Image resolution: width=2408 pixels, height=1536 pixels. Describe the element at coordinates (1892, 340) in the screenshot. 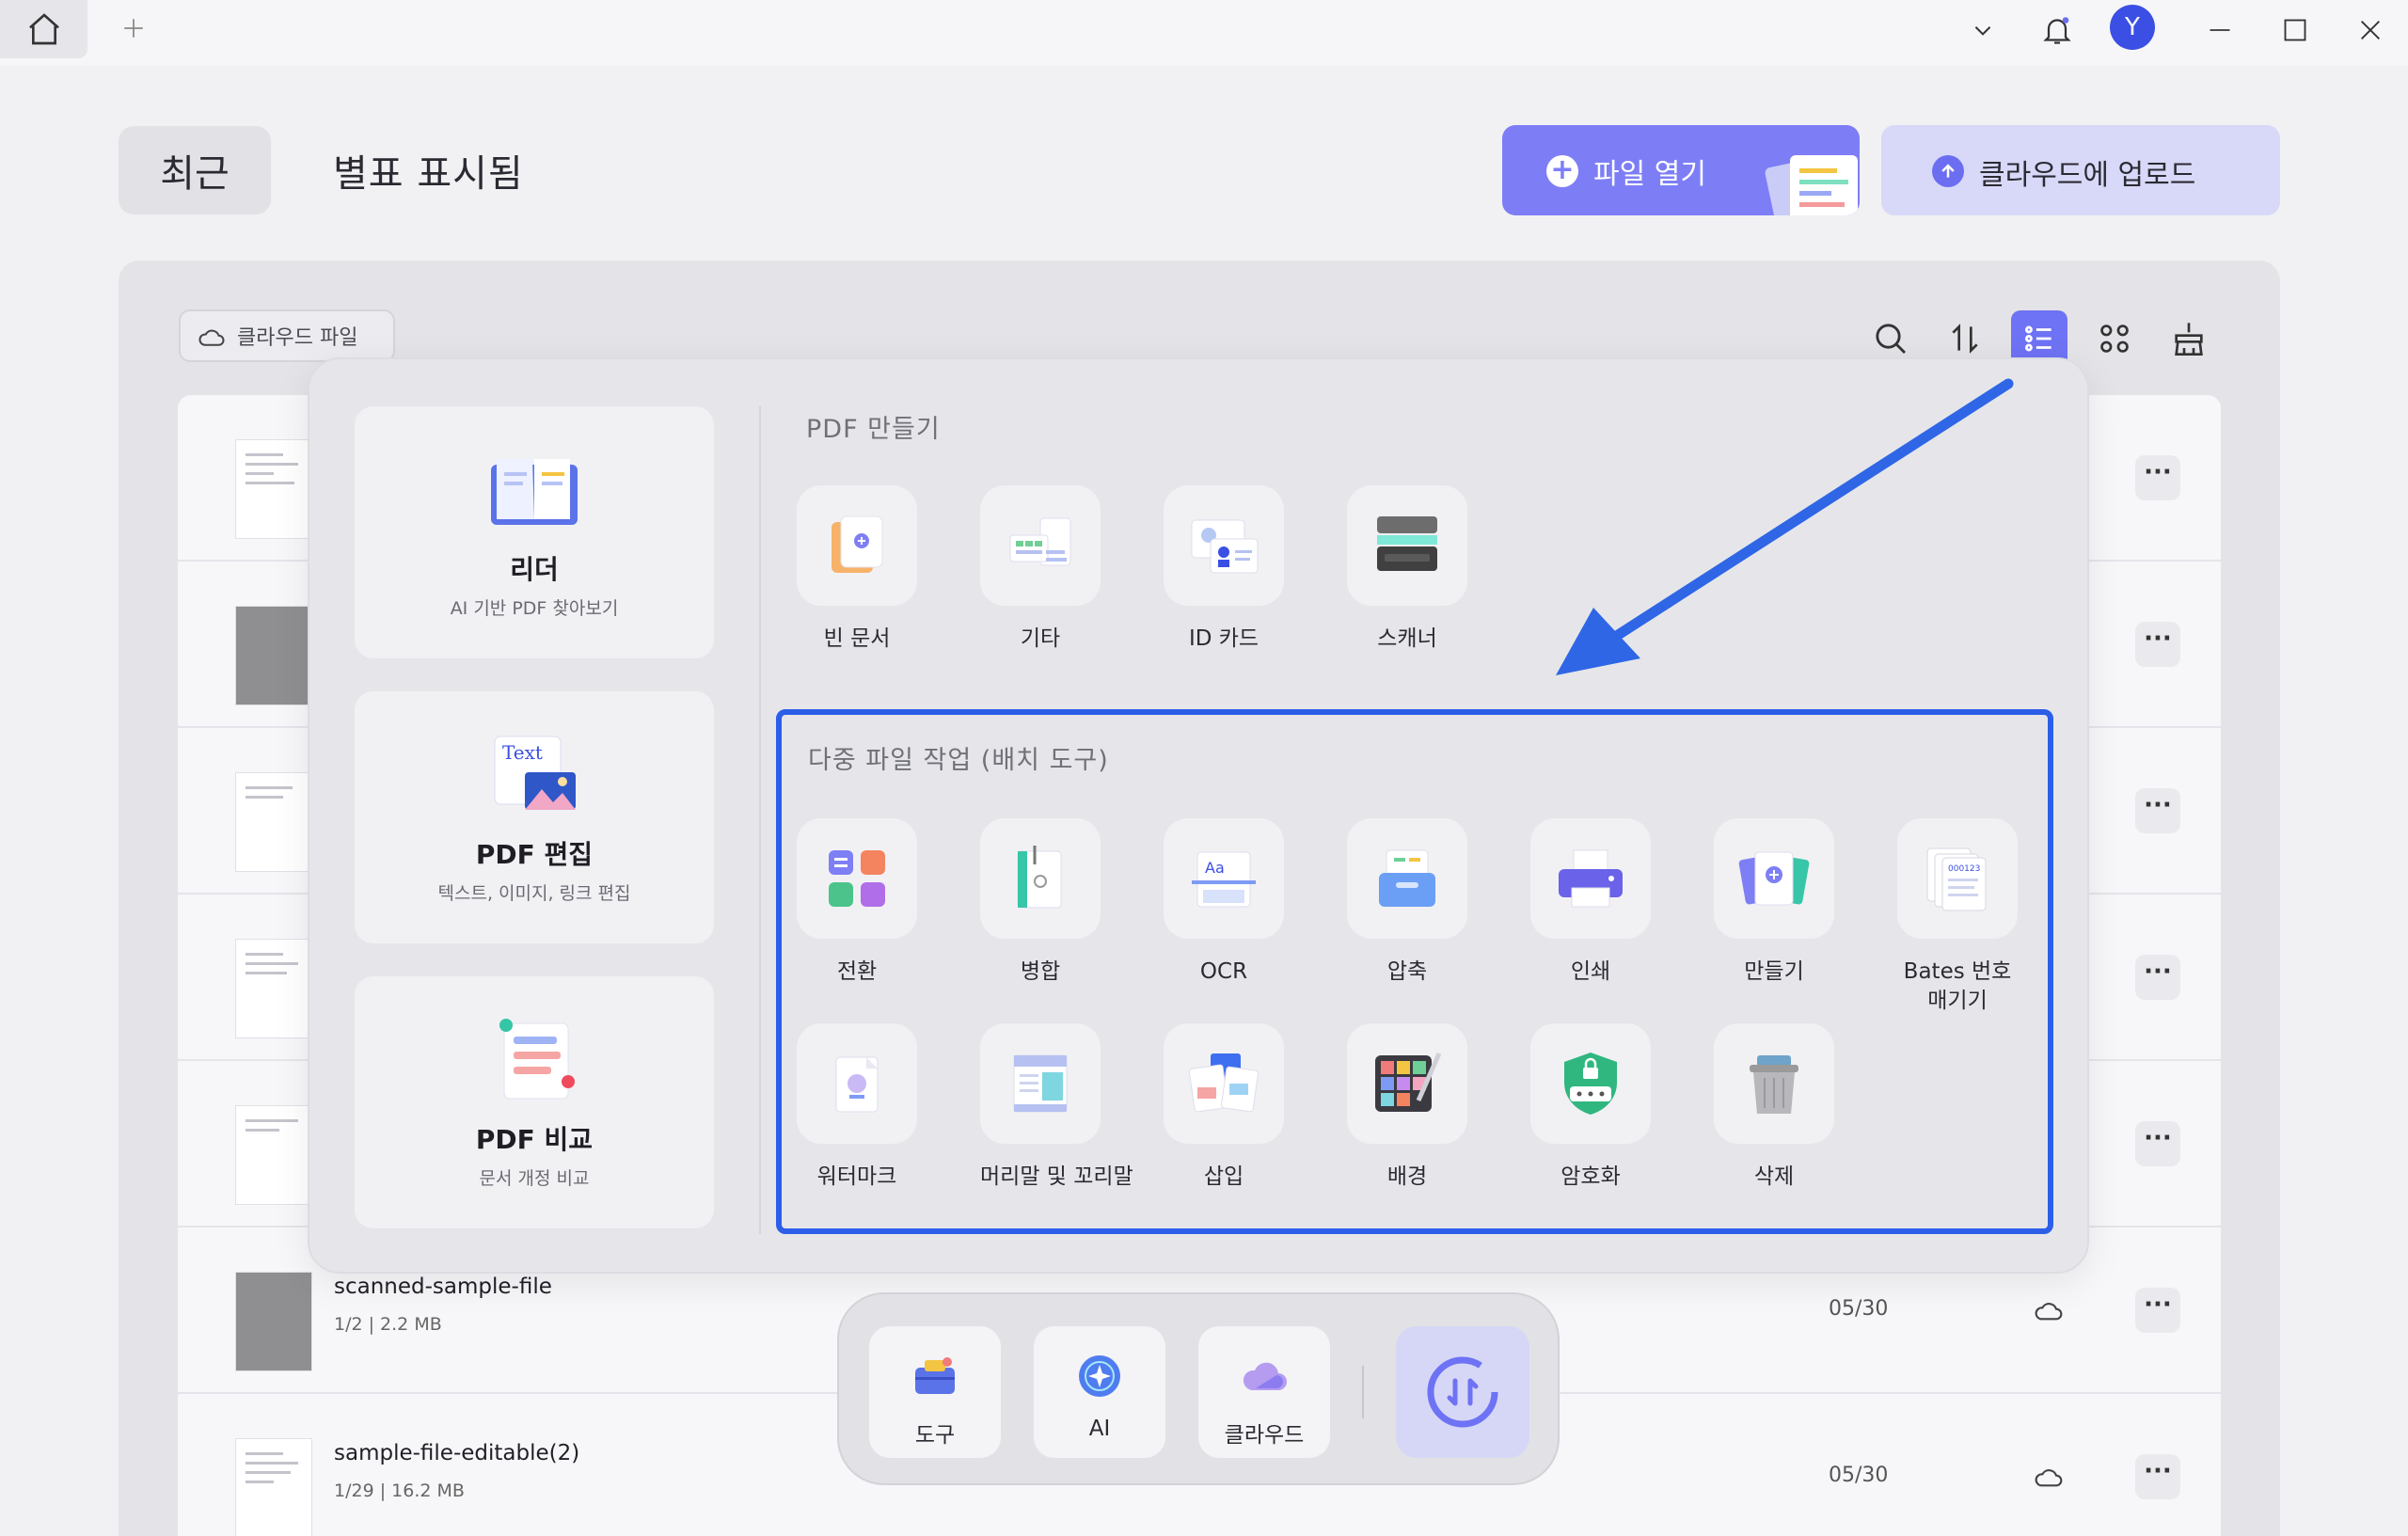

I see `search-icon` at that location.